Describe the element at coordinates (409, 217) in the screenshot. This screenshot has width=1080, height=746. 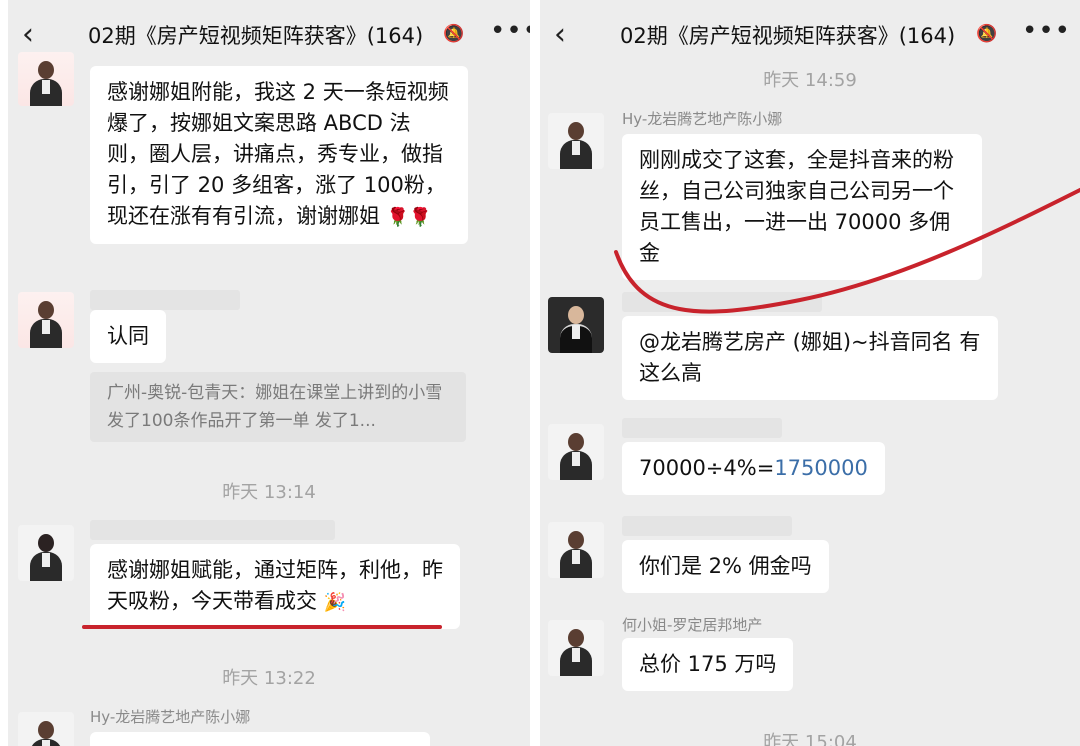
I see `rose-emoji: 🌹🌹` at that location.